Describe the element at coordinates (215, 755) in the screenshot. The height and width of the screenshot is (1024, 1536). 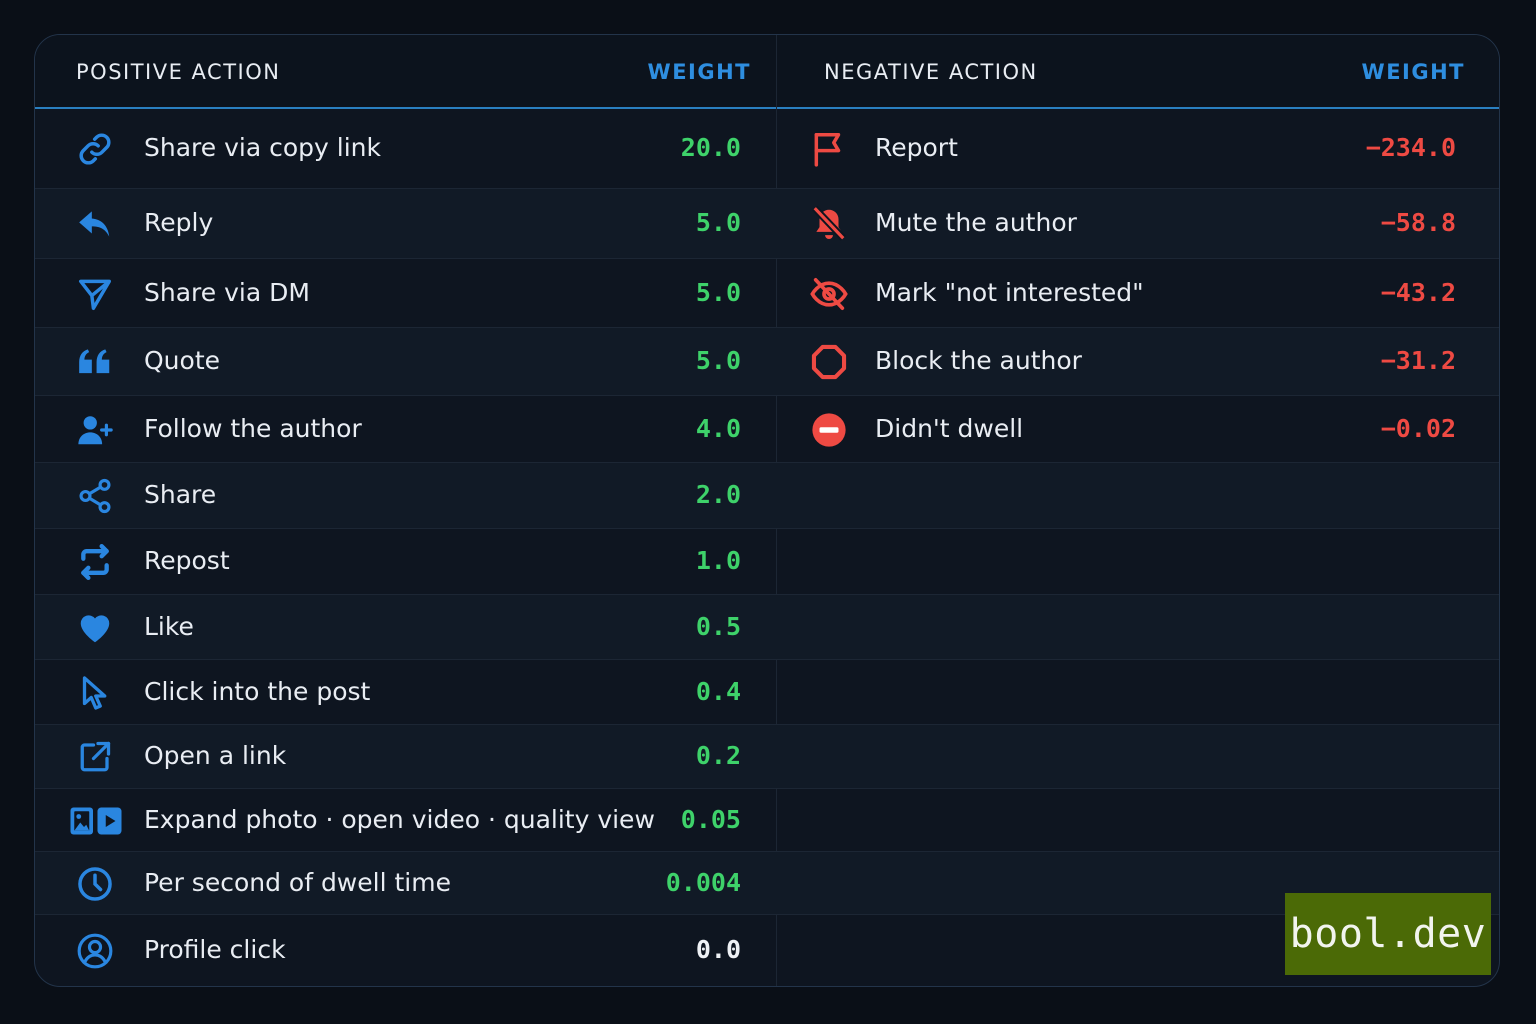
I see `positive-action-label: Open a link` at that location.